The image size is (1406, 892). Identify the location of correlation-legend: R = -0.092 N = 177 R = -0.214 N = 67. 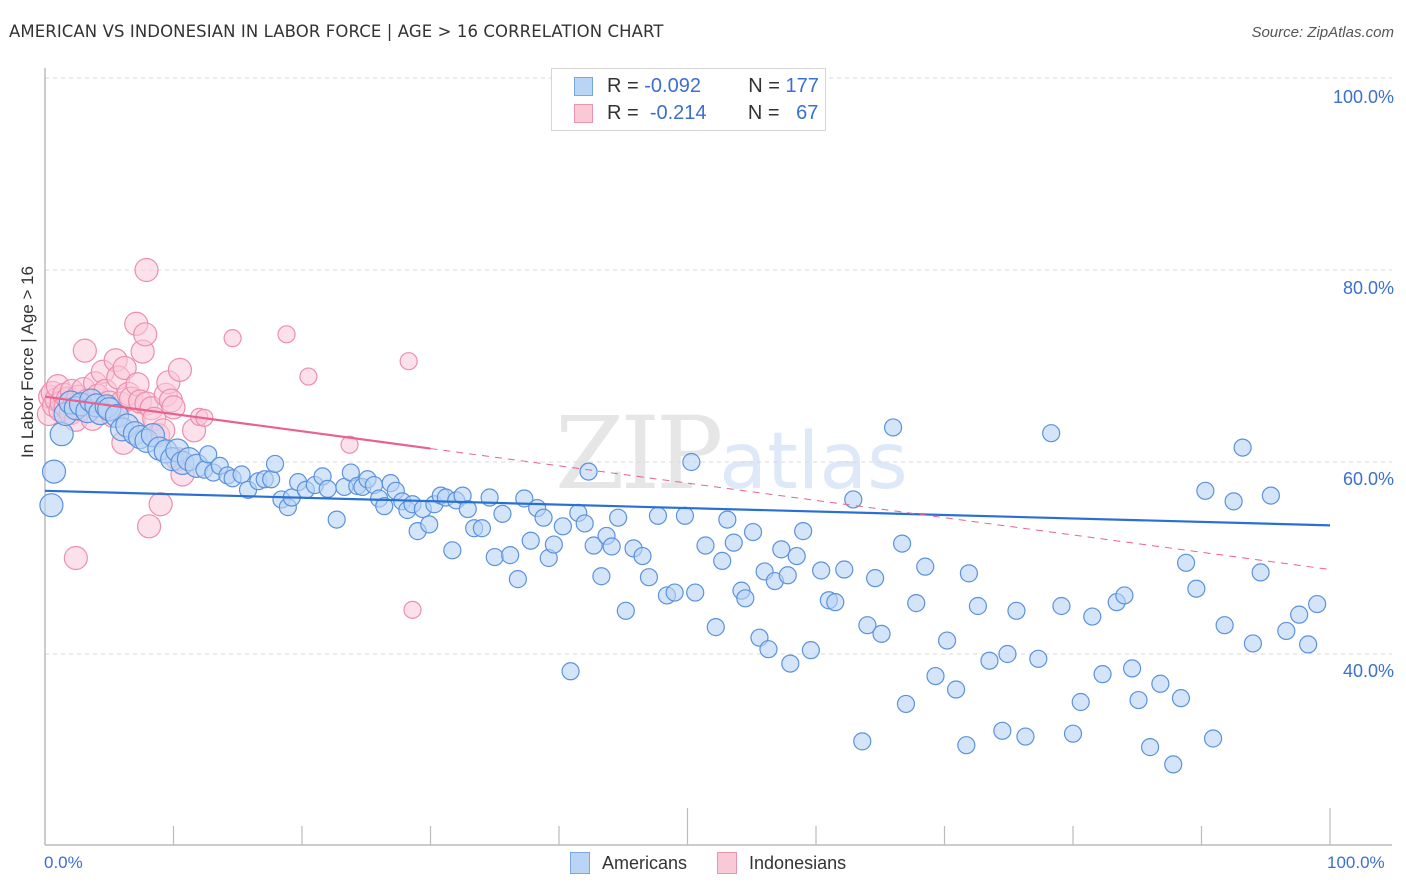
(688, 99).